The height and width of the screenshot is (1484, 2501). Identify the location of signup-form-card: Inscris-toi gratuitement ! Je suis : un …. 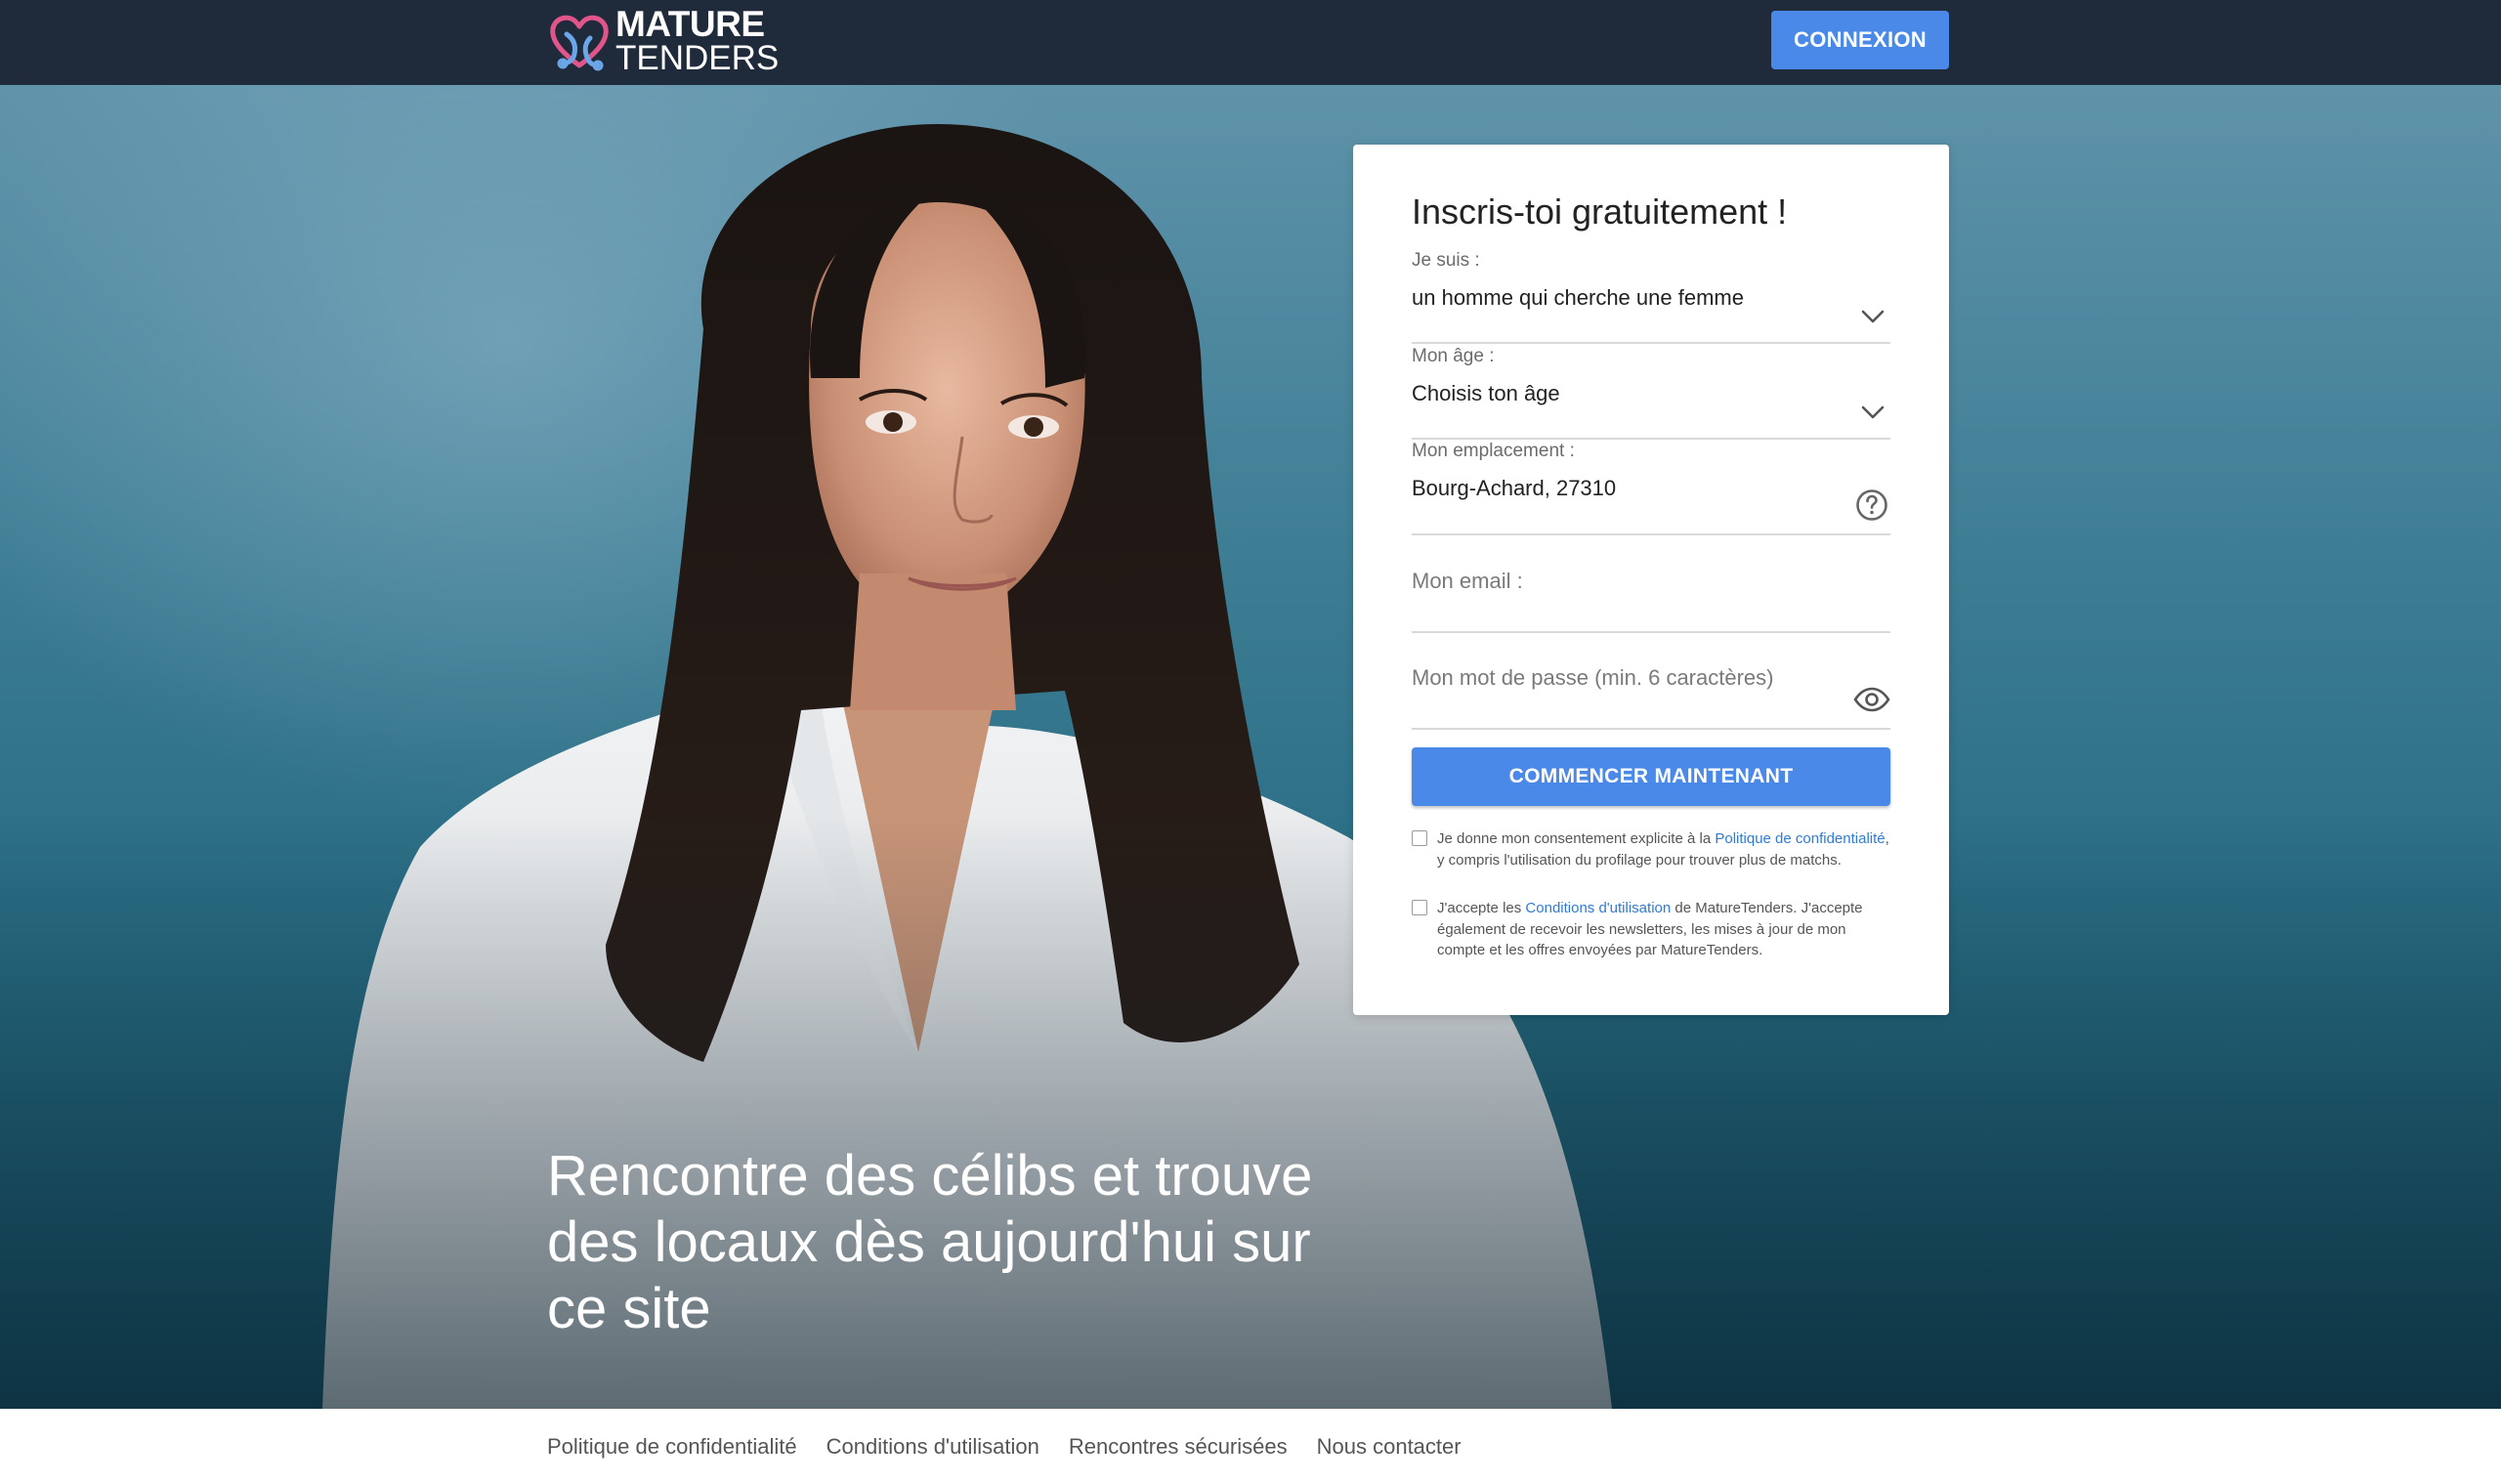
(1651, 580).